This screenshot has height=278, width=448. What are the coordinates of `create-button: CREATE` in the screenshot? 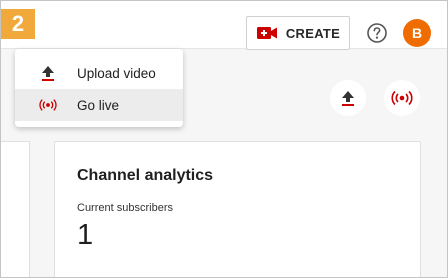 It's located at (298, 33).